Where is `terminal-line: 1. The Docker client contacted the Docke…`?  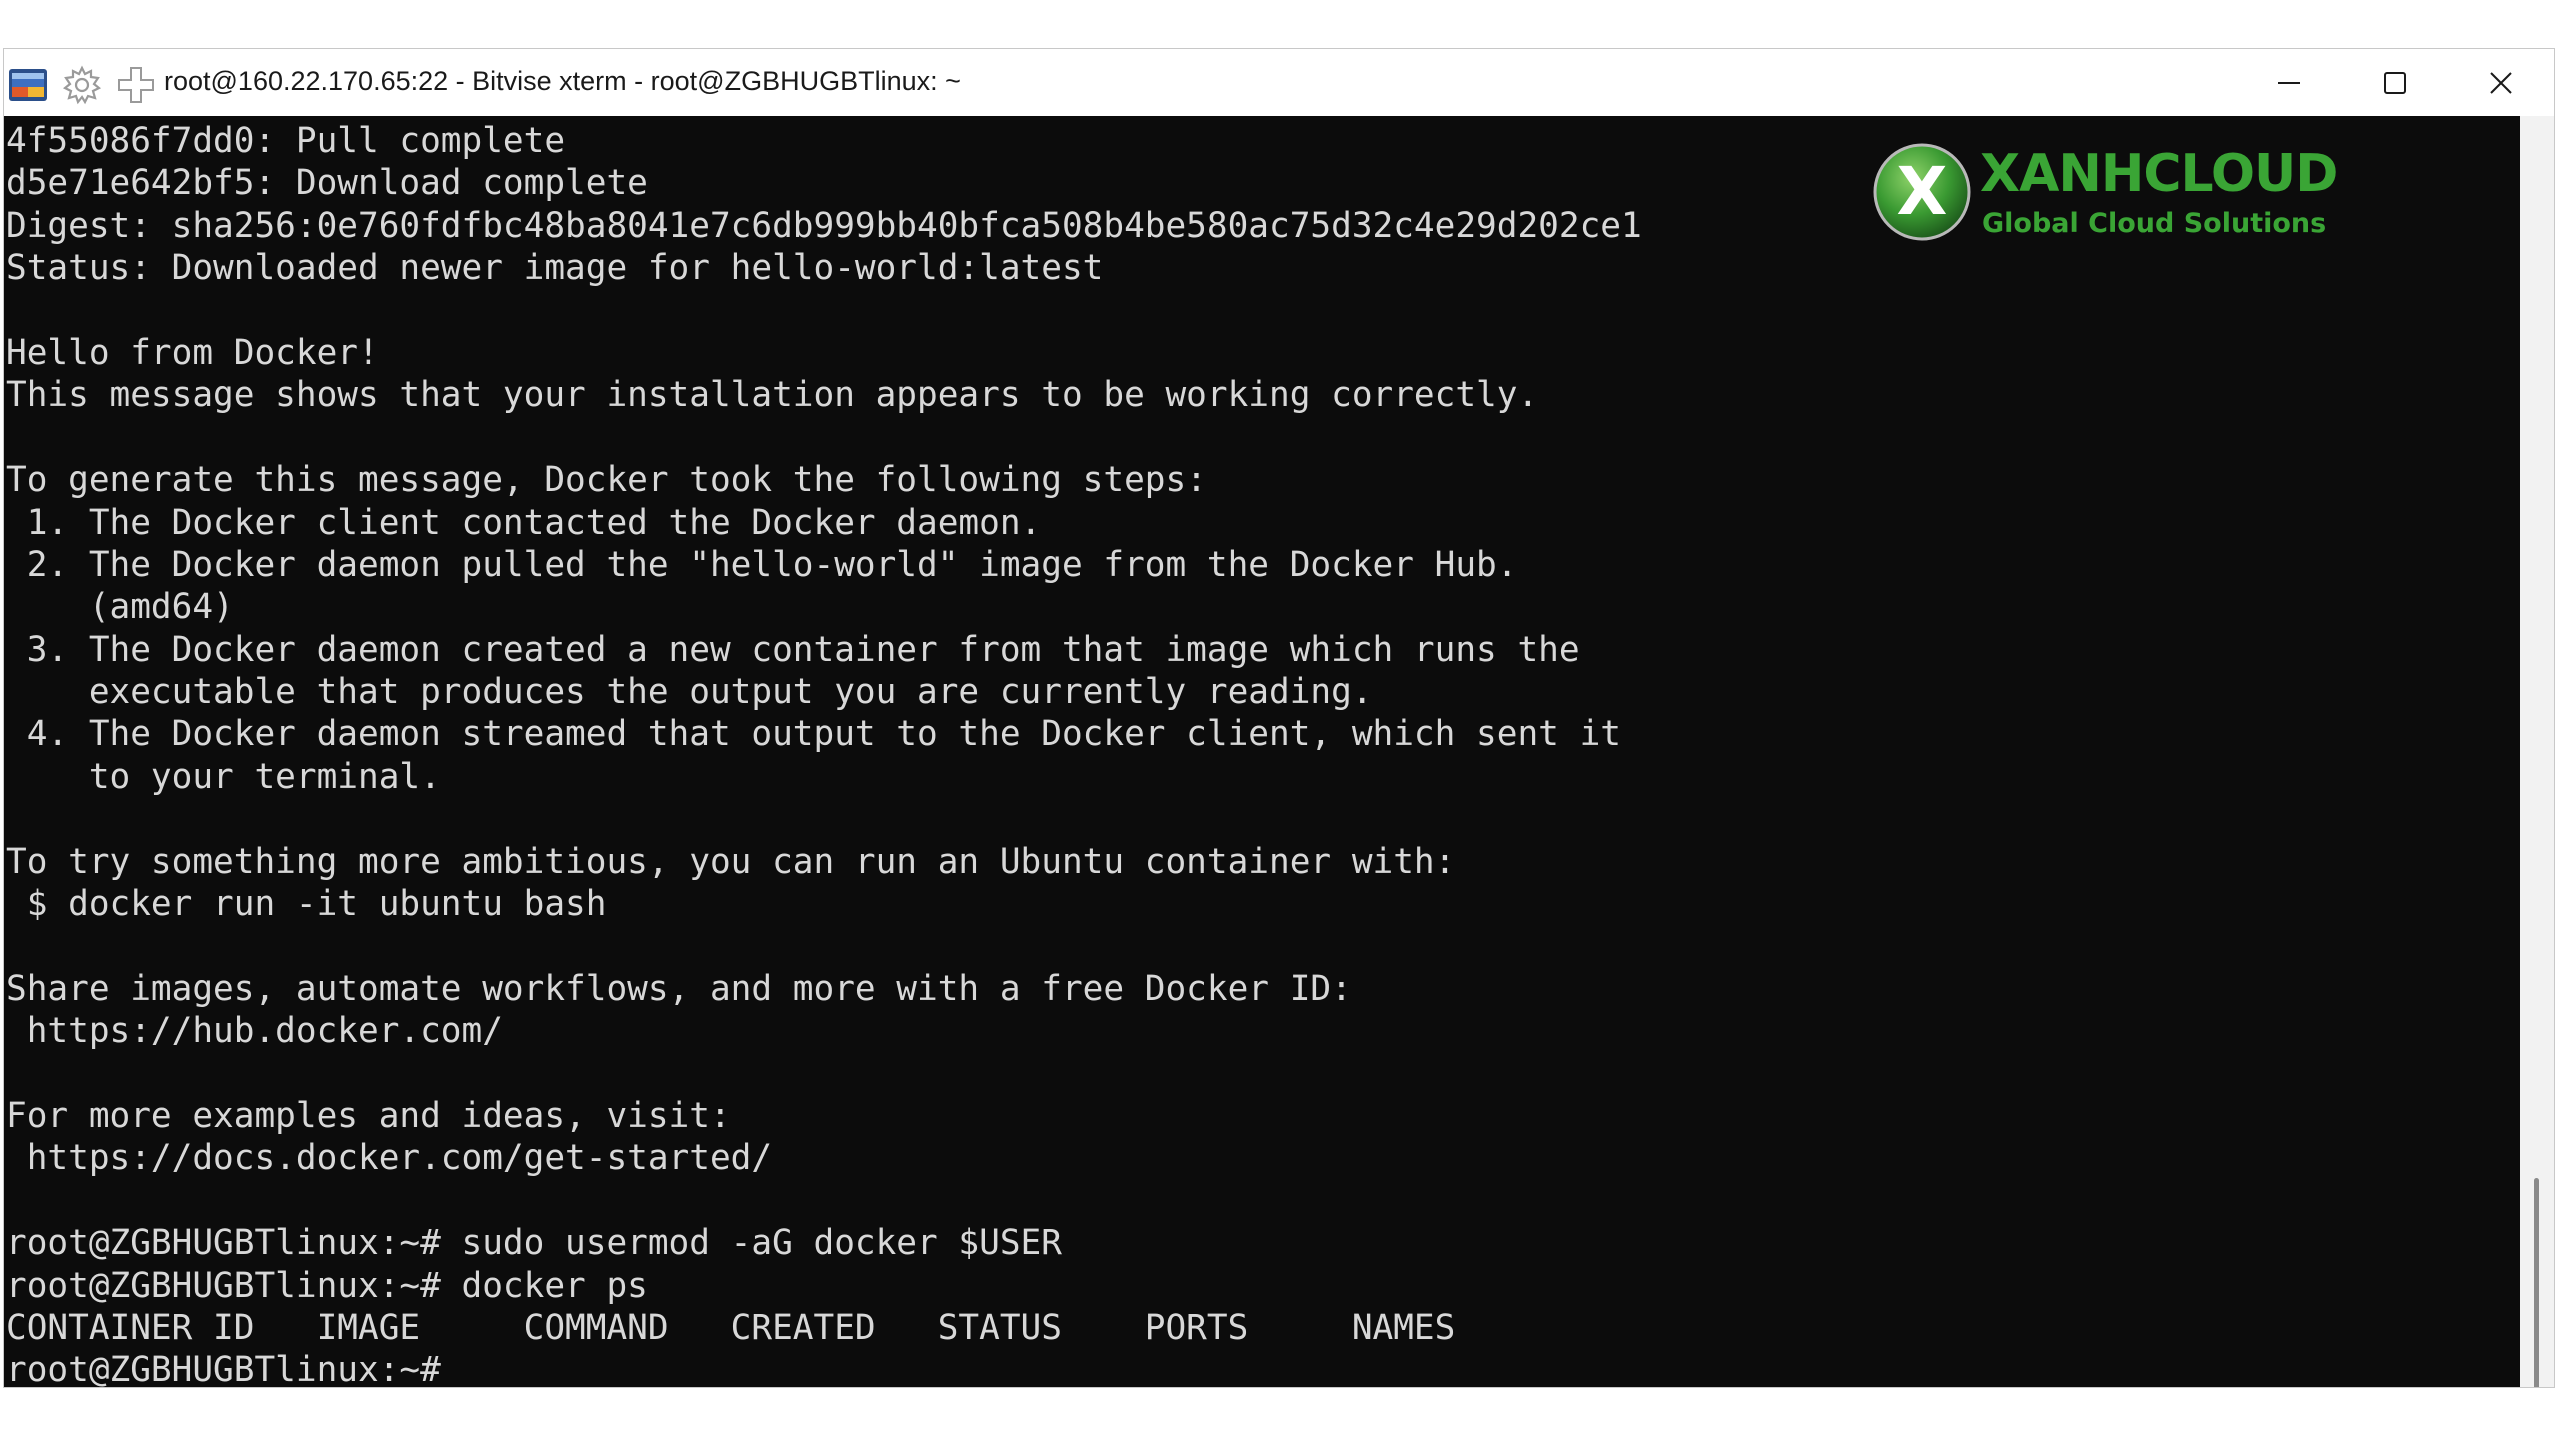 terminal-line: 1. The Docker client contacted the Docke… is located at coordinates (524, 522).